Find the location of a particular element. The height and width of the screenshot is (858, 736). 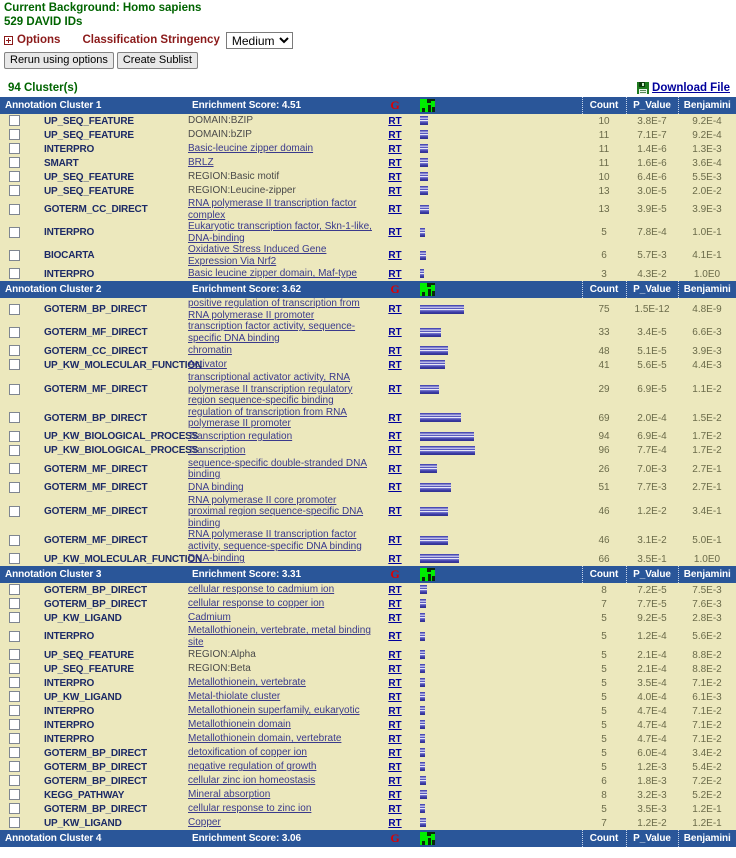

annotation-term-link: Metallothionein domain is located at coordinates (239, 724).